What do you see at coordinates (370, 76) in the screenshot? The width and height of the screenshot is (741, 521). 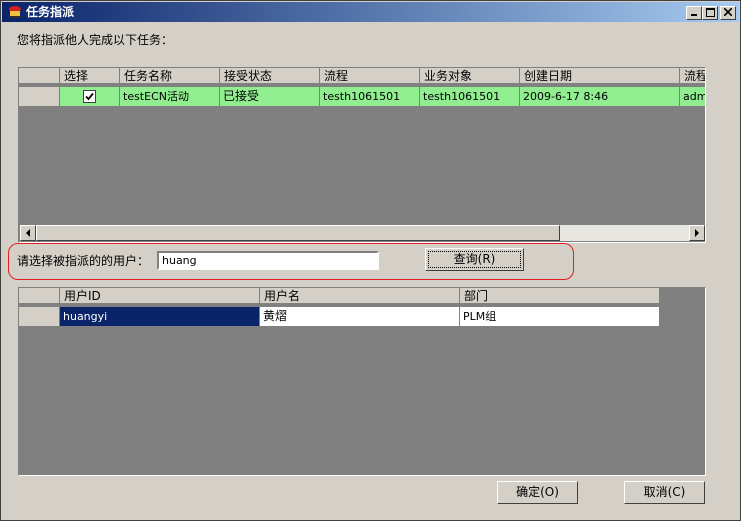 I see `col-header-process: 流程` at bounding box center [370, 76].